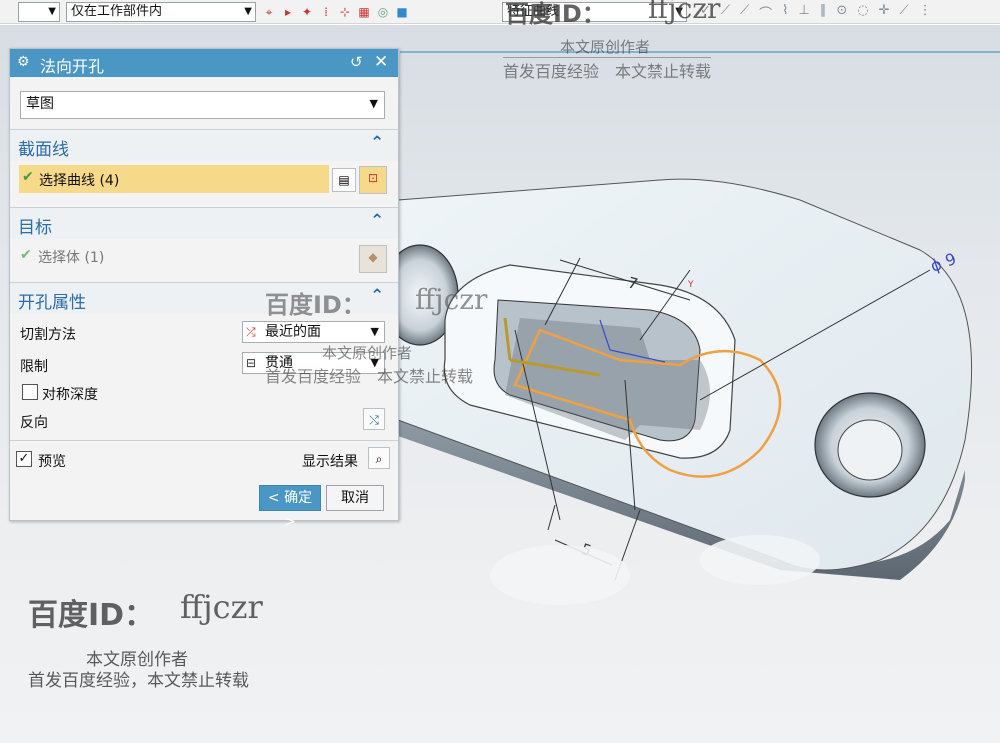 The image size is (1000, 743). I want to click on section-curve-header: 截面线 ⌃, so click(204, 145).